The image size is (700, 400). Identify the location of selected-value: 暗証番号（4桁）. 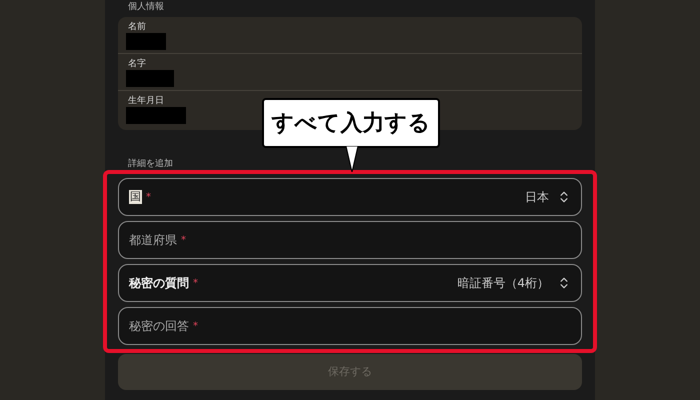
(503, 283).